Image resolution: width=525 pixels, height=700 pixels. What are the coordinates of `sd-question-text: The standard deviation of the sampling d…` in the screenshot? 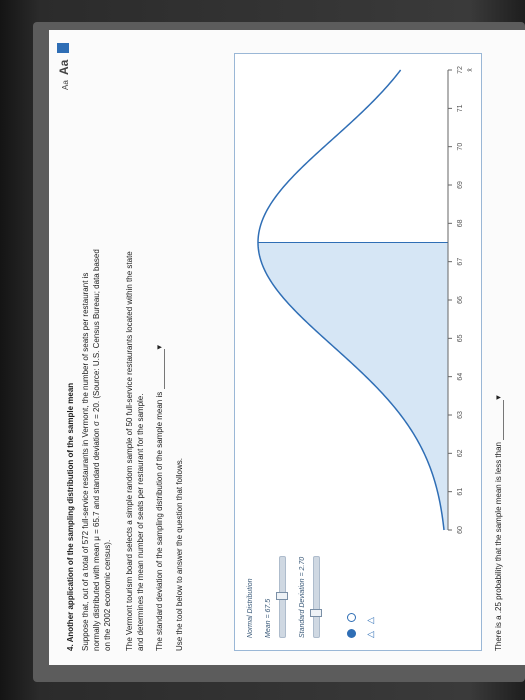 It's located at (159, 521).